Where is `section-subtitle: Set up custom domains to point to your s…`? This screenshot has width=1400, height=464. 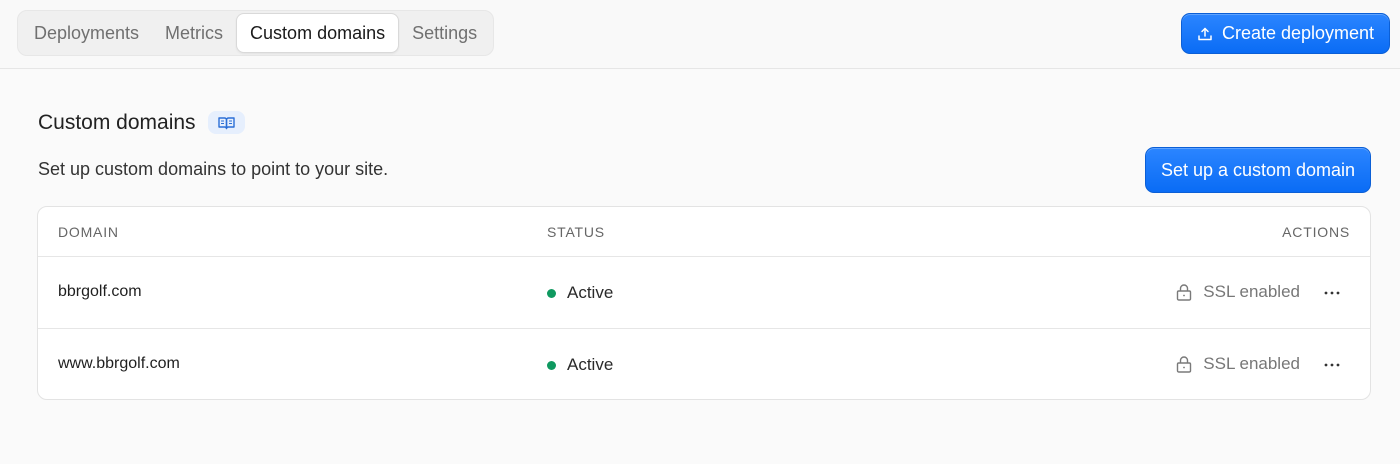
section-subtitle: Set up custom domains to point to your s… is located at coordinates (213, 169).